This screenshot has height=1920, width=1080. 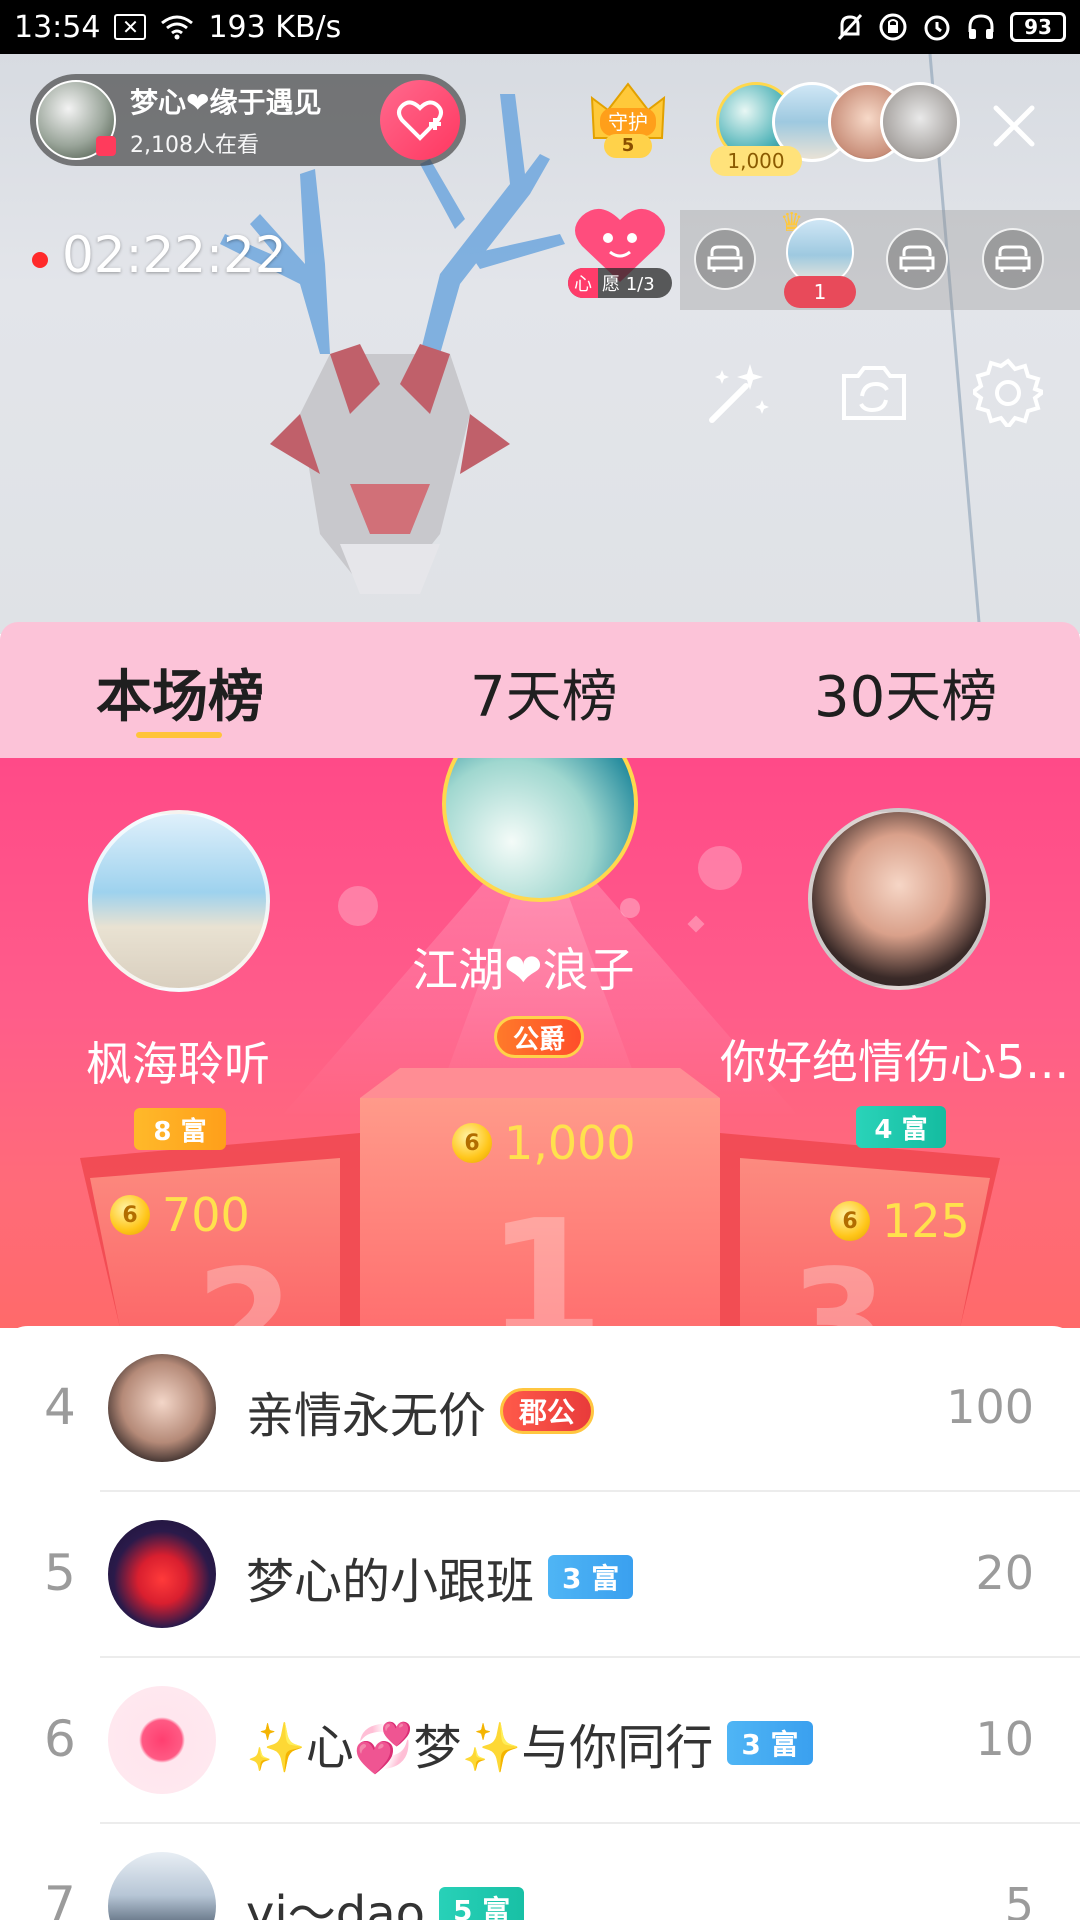 What do you see at coordinates (839, 1284) in the screenshot?
I see `podium-number-3: 3` at bounding box center [839, 1284].